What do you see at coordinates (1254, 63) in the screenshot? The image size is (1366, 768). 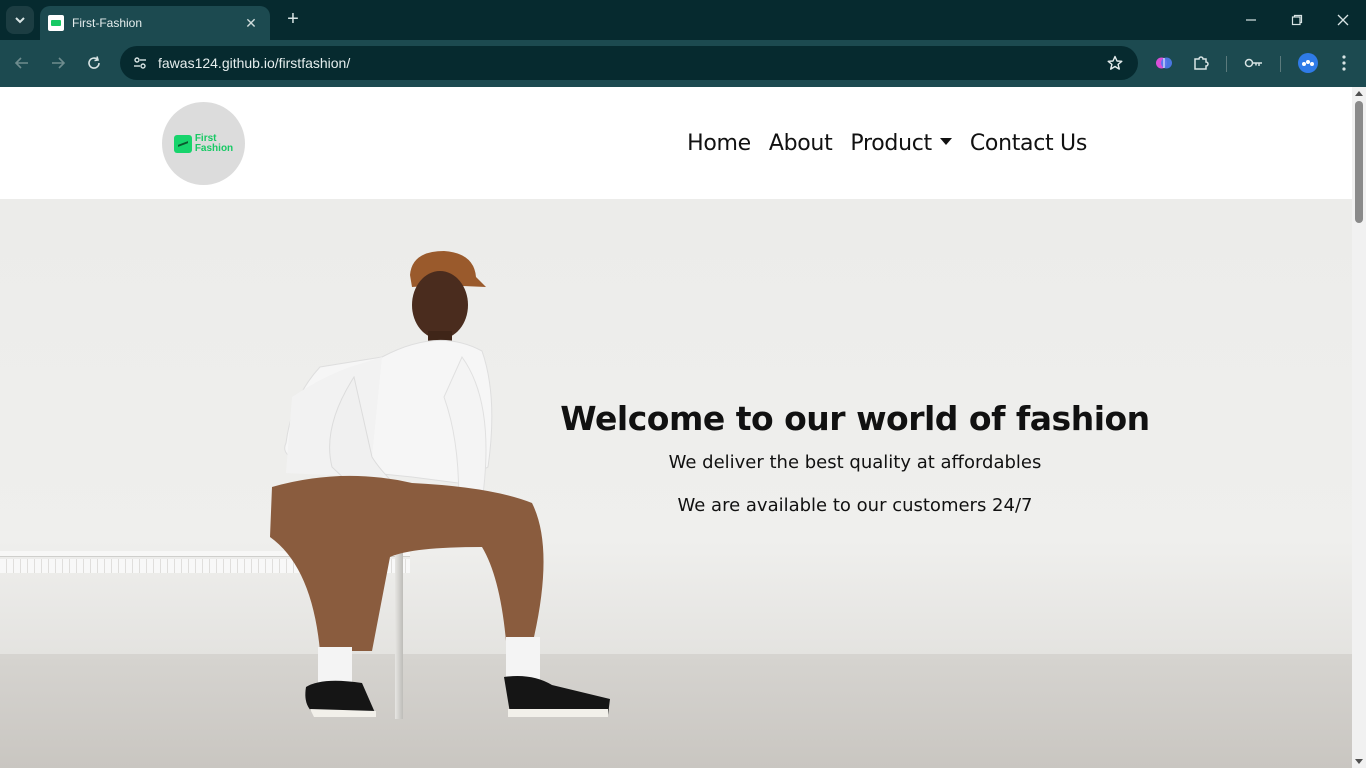 I see `key-icon` at bounding box center [1254, 63].